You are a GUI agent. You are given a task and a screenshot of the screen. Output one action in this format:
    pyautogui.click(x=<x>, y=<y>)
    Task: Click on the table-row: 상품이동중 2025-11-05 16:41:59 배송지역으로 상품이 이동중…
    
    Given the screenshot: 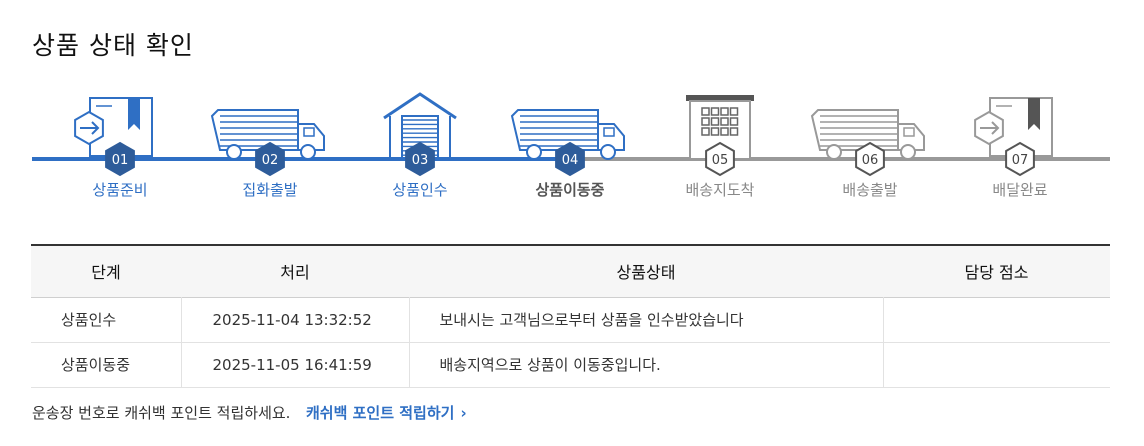 What is the action you would take?
    pyautogui.click(x=570, y=365)
    